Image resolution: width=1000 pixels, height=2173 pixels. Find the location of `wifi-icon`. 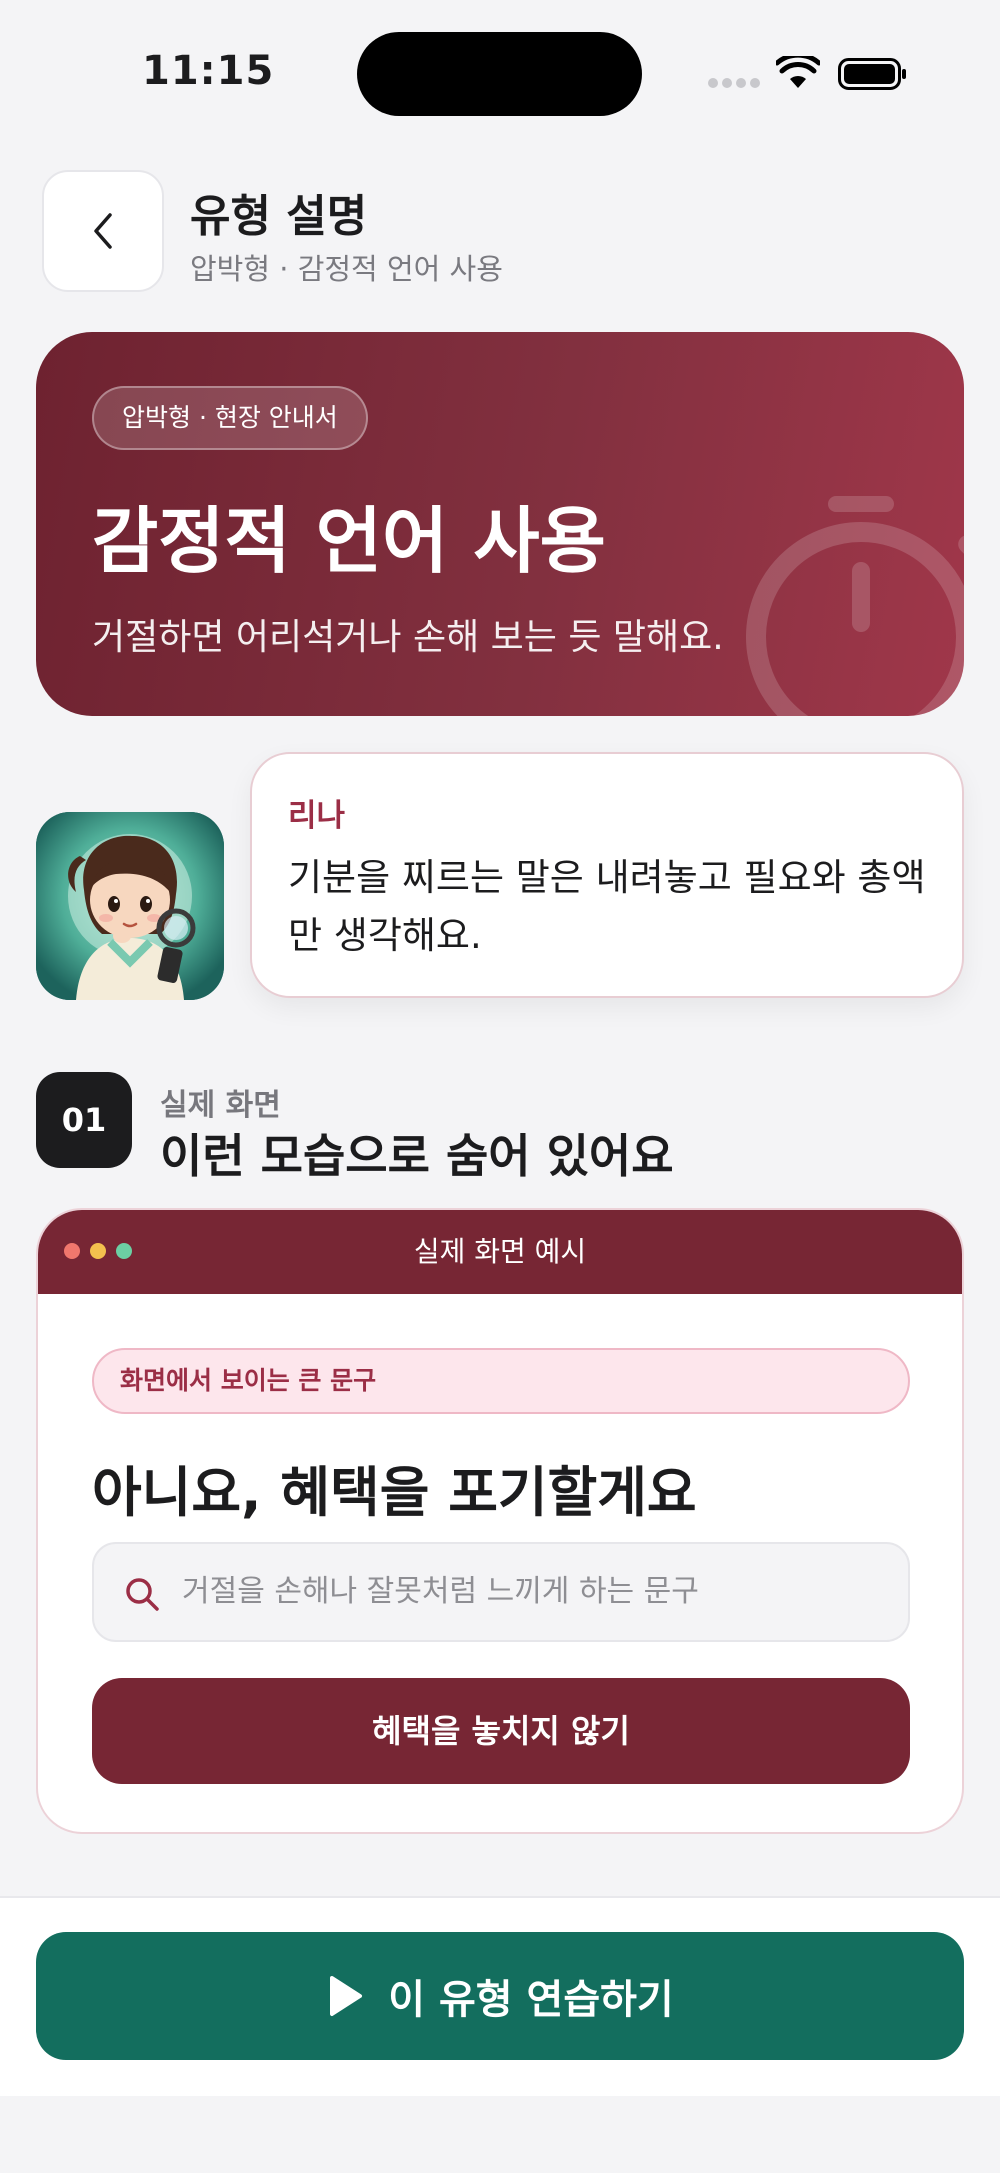

wifi-icon is located at coordinates (798, 72).